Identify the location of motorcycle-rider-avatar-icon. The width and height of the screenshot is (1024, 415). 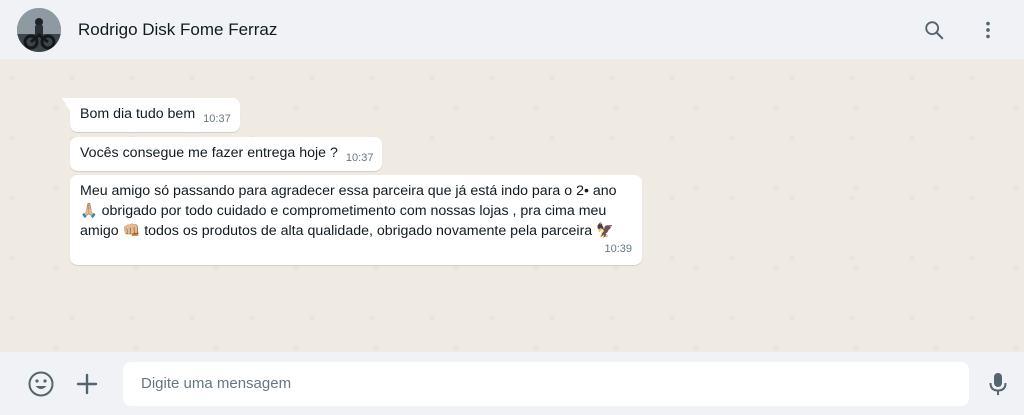
(39, 29).